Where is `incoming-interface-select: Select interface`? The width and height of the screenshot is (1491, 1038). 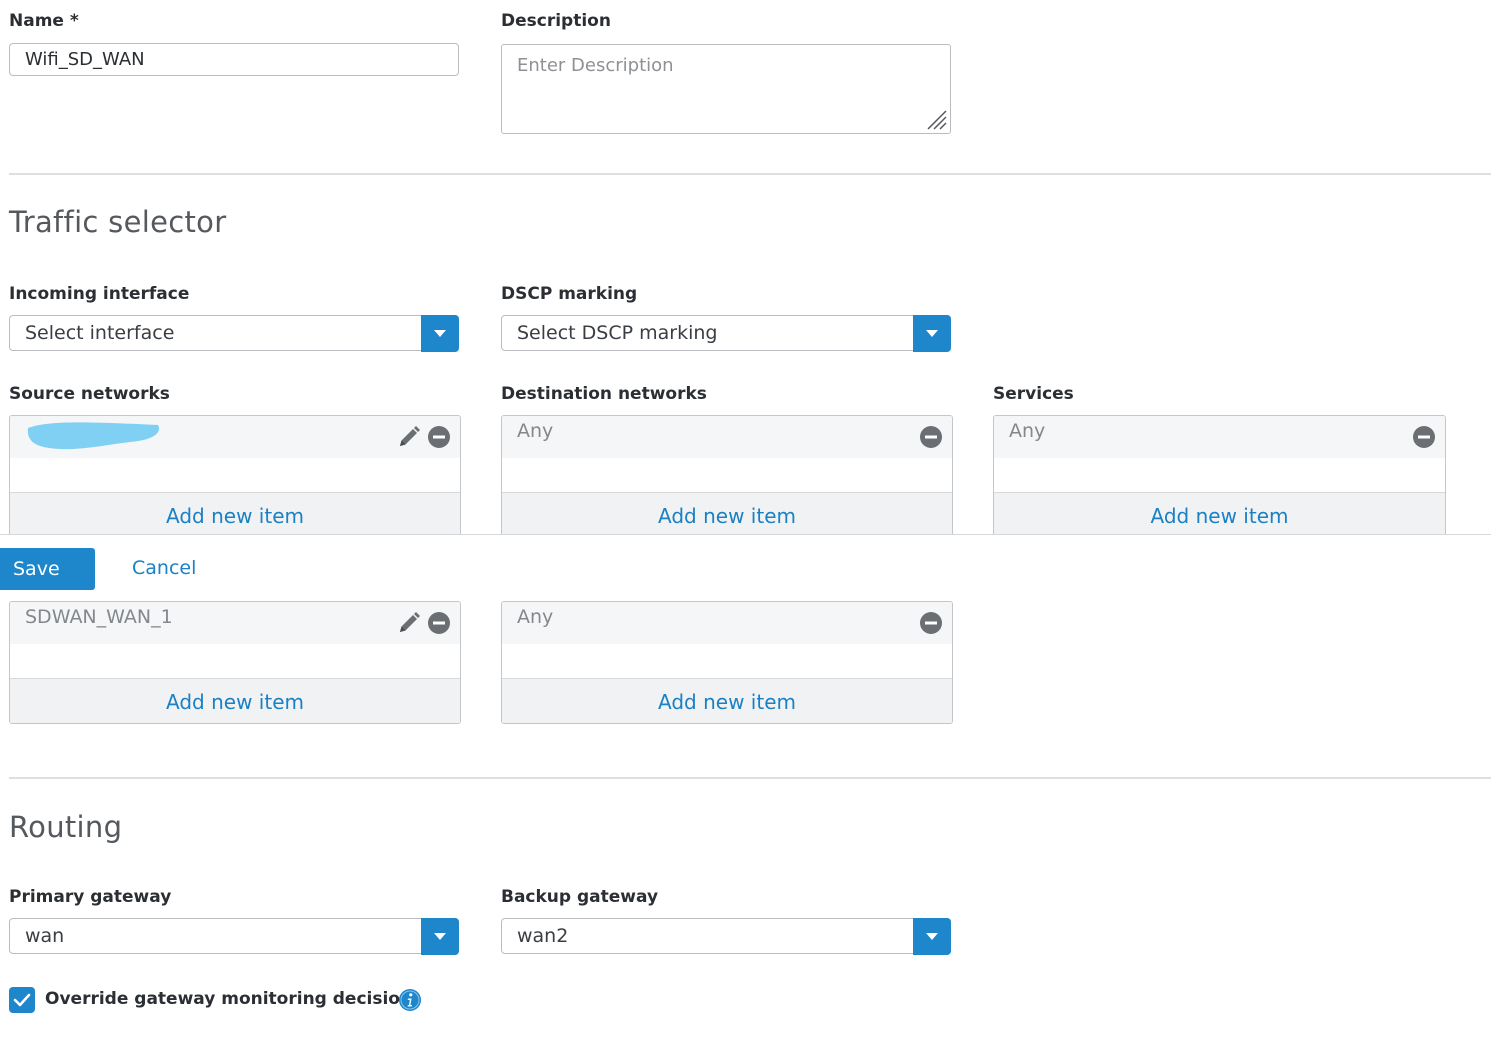
incoming-interface-select: Select interface is located at coordinates (234, 333).